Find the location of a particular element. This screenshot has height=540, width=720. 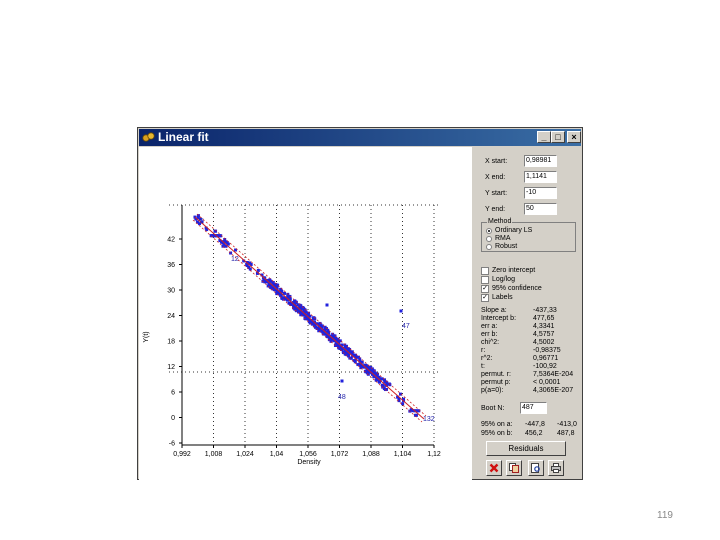

radio-selected-icon is located at coordinates (489, 231).